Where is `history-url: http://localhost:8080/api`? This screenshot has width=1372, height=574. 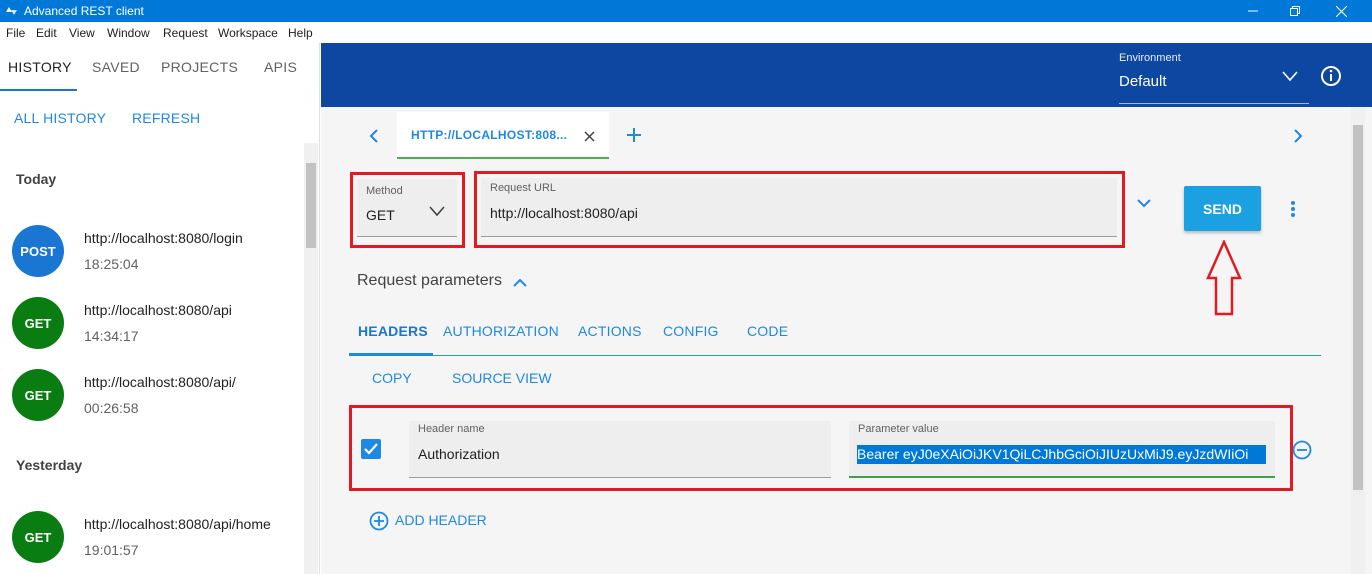 history-url: http://localhost:8080/api is located at coordinates (158, 310).